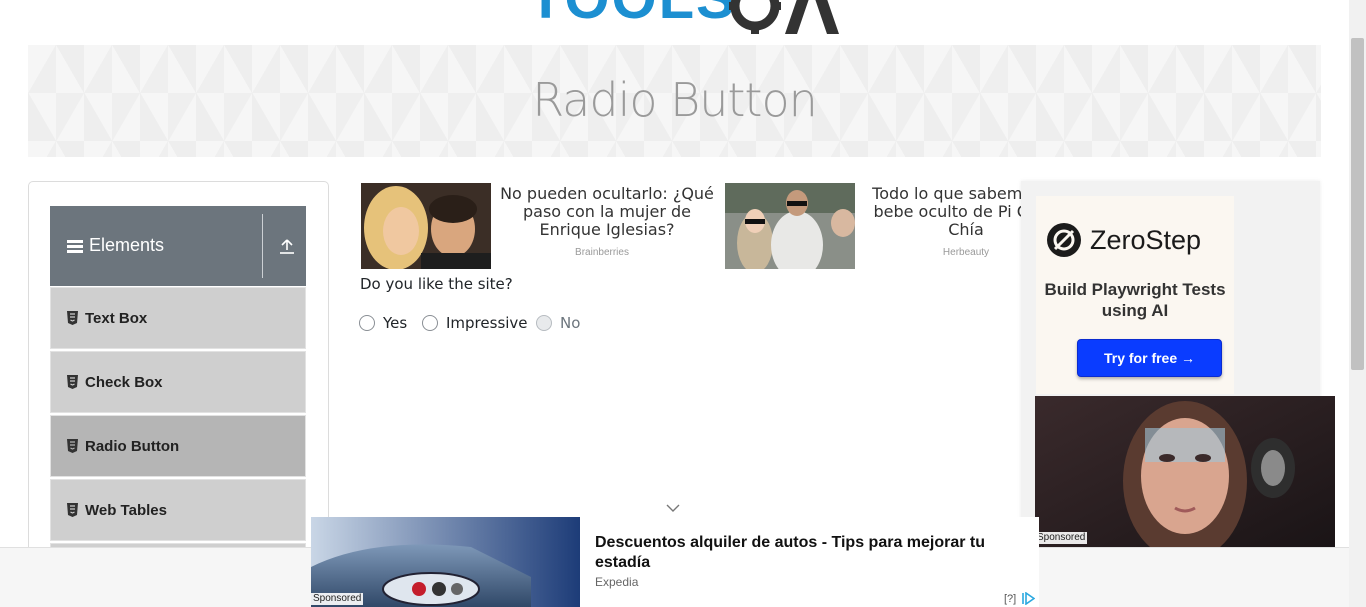 Image resolution: width=1366 pixels, height=607 pixels. I want to click on page-title: Radio Button, so click(675, 100).